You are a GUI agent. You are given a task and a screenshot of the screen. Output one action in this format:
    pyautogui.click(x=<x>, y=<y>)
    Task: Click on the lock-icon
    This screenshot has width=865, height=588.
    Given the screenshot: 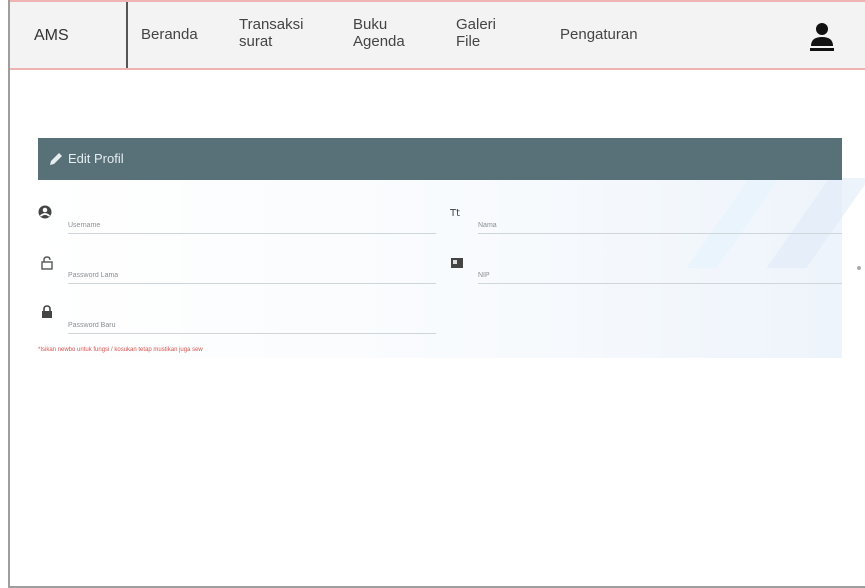 What is the action you would take?
    pyautogui.click(x=47, y=311)
    